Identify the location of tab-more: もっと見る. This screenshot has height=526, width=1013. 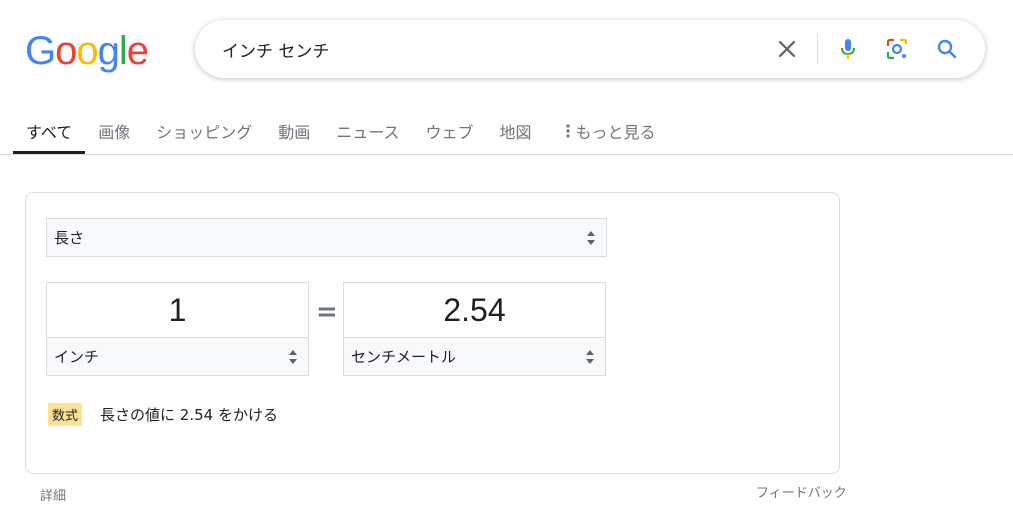
(611, 131).